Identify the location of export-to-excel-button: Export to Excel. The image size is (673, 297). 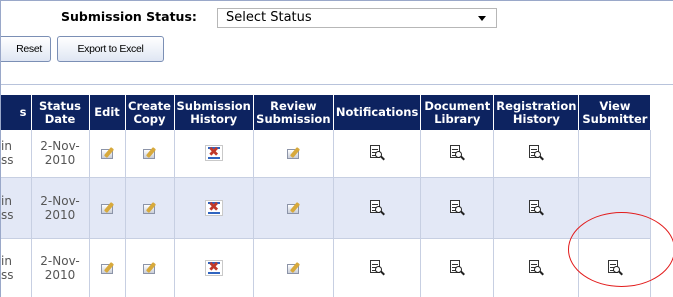
(110, 49).